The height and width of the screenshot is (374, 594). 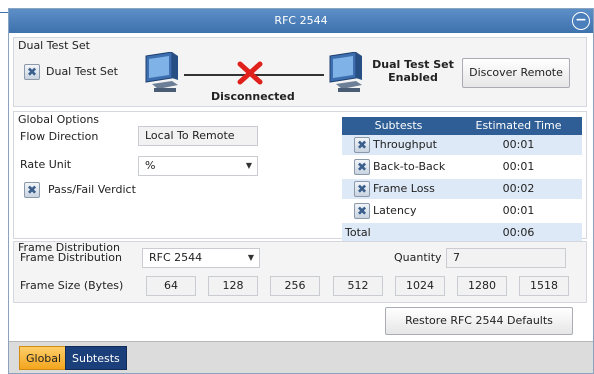 I want to click on back-to-back-checkbox: ✖, so click(x=362, y=167).